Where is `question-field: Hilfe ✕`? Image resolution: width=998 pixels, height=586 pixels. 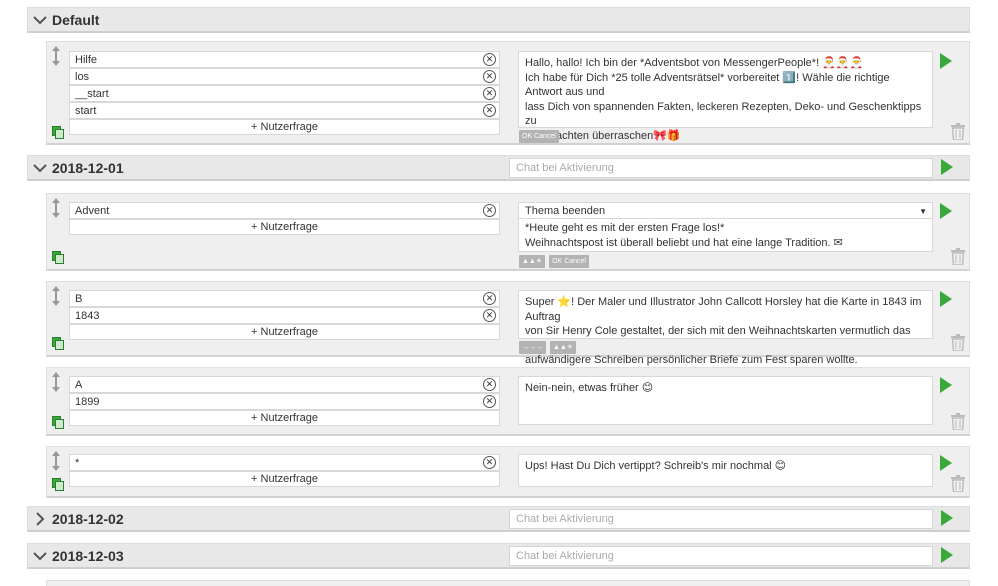
question-field: Hilfe ✕ is located at coordinates (284, 59).